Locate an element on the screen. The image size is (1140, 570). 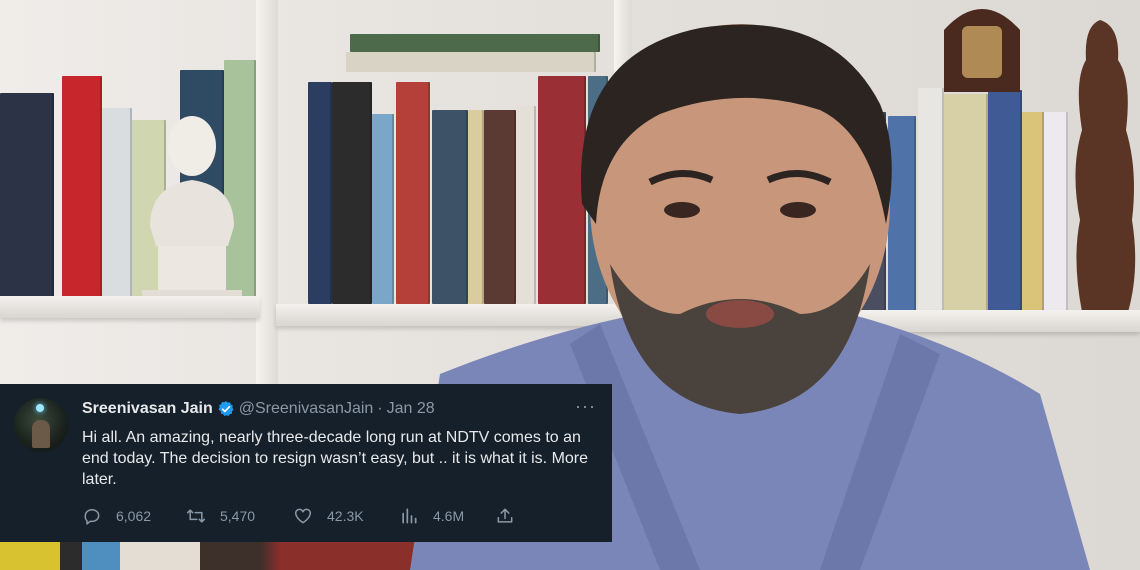
reply-icon is located at coordinates (92, 517).